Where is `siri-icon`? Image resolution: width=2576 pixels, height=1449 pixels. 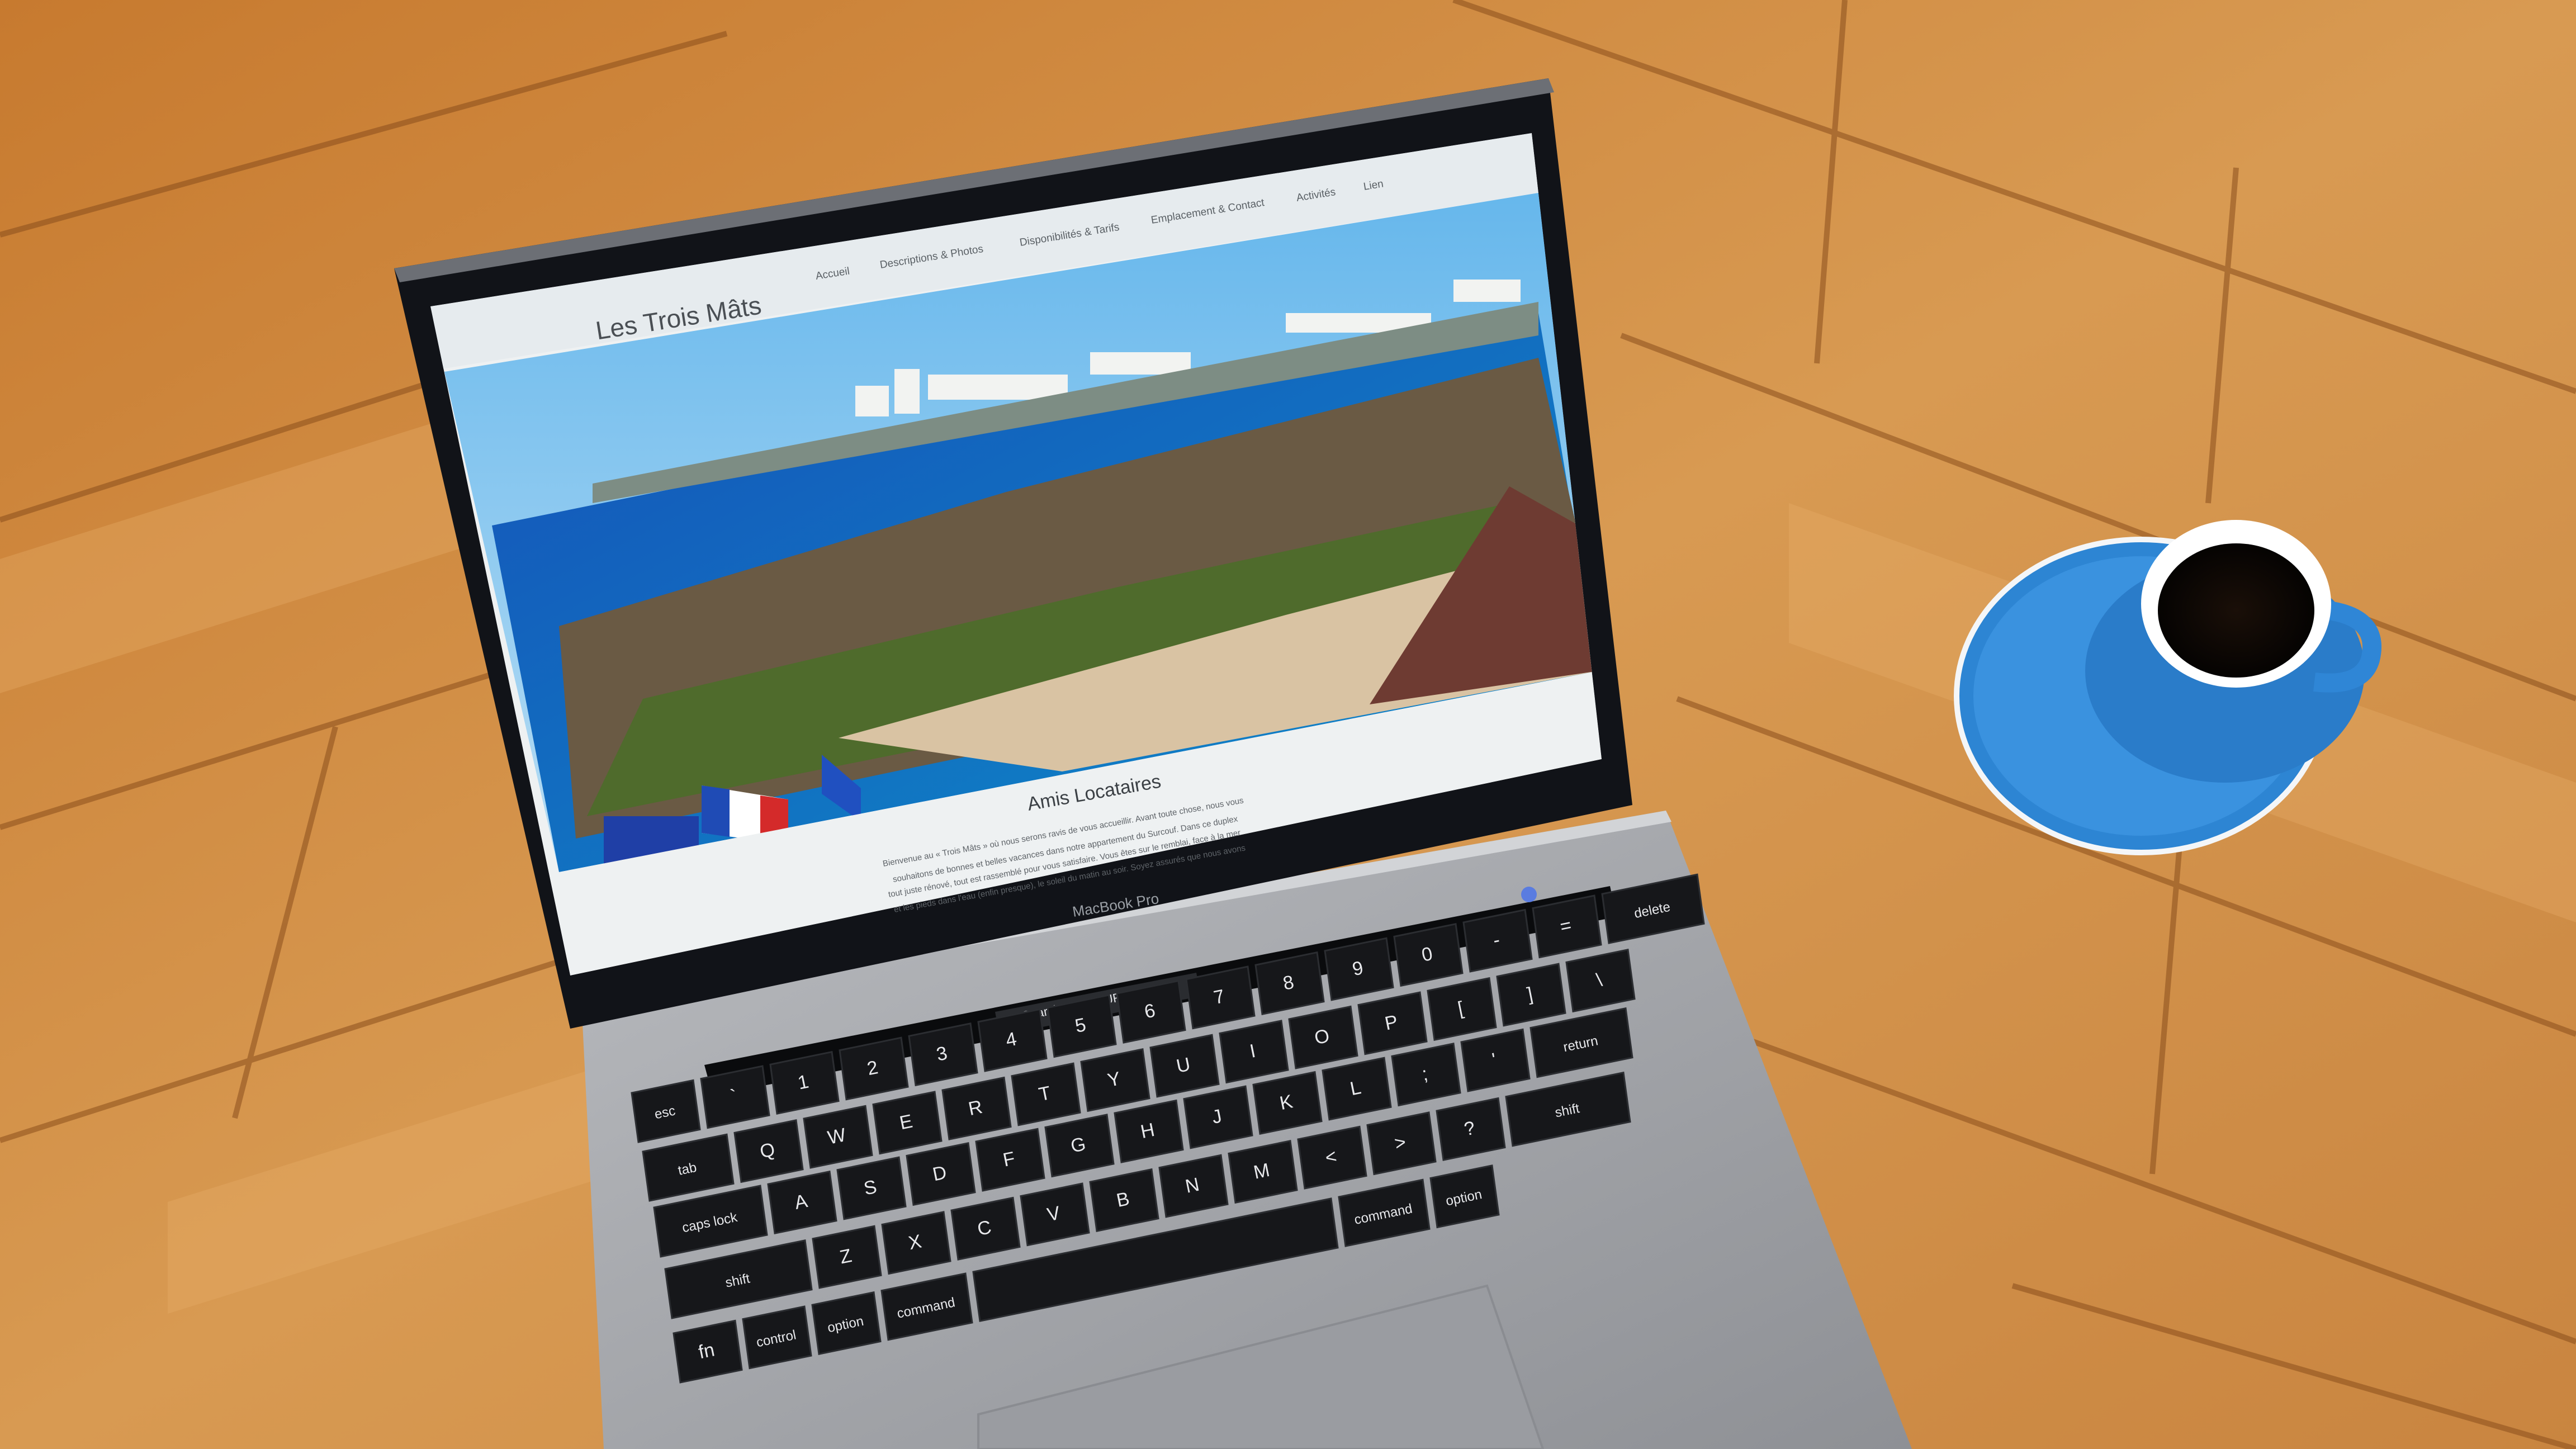
siri-icon is located at coordinates (1529, 894).